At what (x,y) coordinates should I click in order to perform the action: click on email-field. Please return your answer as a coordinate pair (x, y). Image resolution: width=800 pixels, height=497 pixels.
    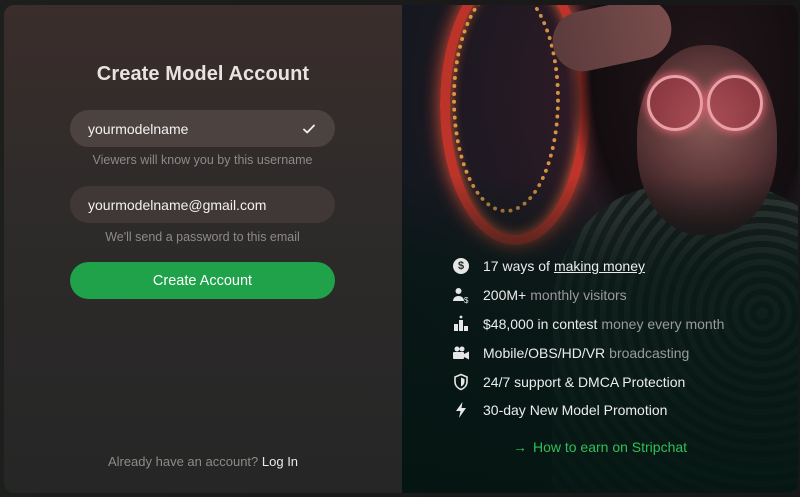
    Looking at the image, I should click on (202, 204).